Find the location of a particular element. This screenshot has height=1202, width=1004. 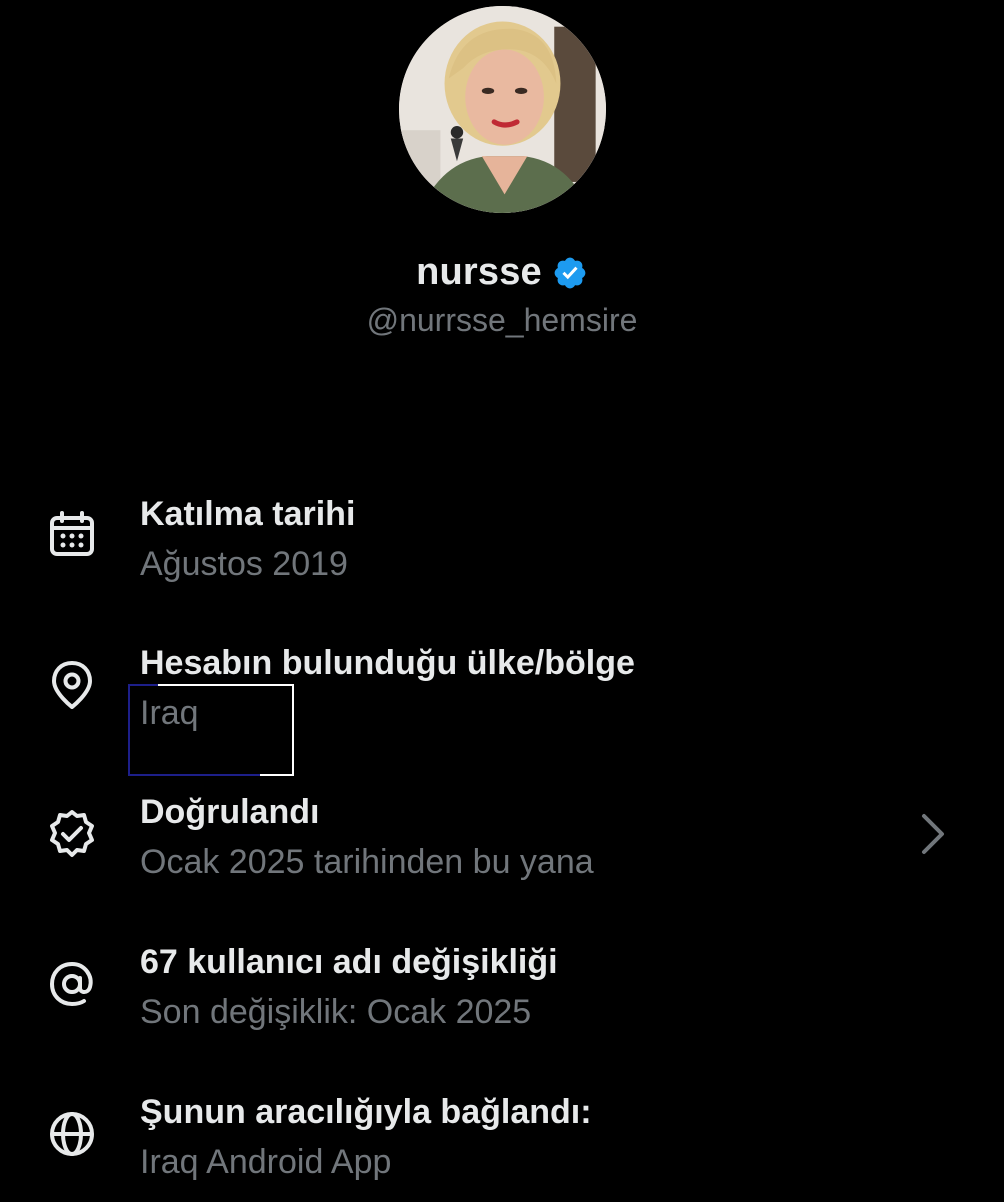

display-name: nursse is located at coordinates (479, 271).